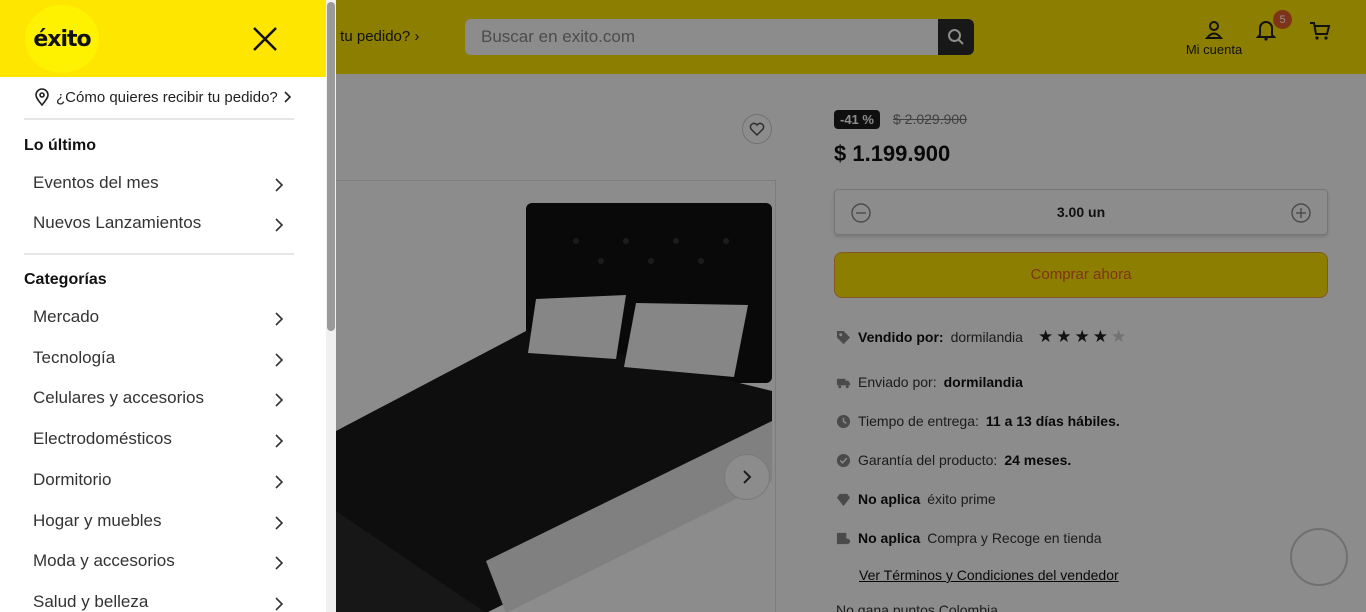 This screenshot has height=612, width=1366. I want to click on menu-item-label: Nuevos Lanzamientos, so click(117, 222).